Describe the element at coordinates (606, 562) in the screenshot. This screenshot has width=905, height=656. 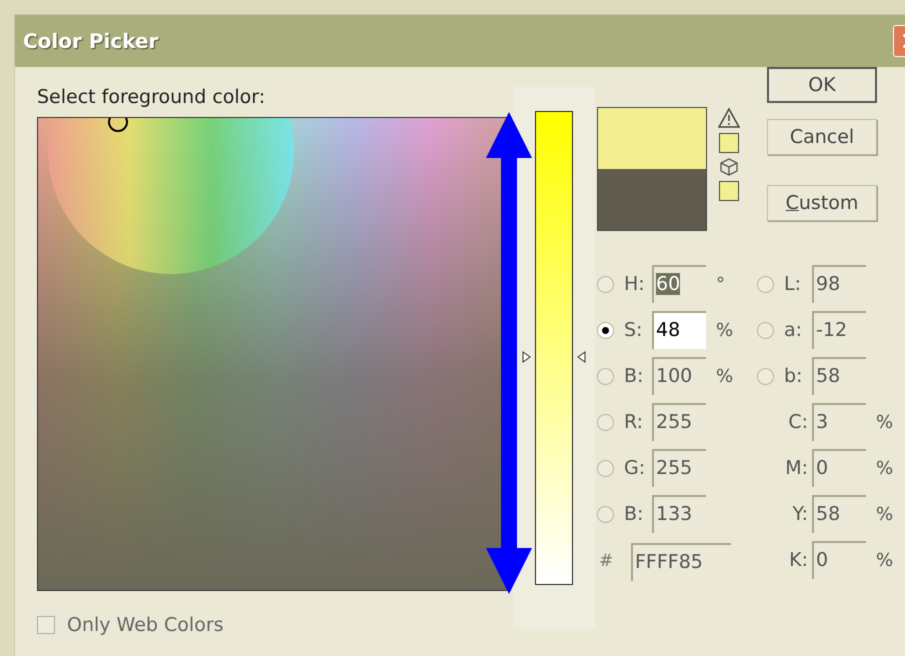
I see `hash-label: #` at that location.